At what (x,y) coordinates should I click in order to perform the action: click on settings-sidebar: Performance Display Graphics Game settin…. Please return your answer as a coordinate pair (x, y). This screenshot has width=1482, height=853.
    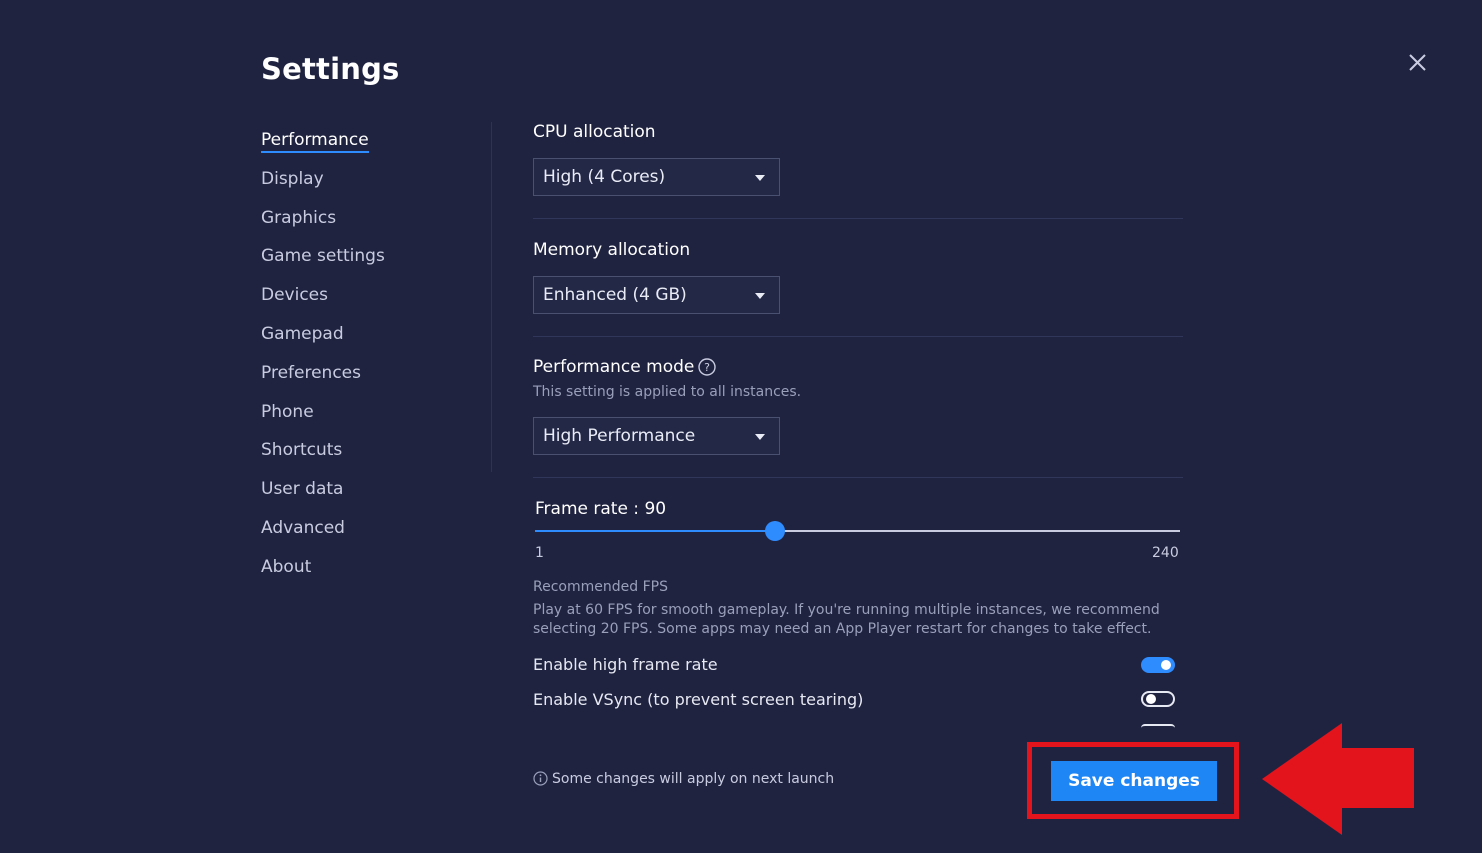
    Looking at the image, I should click on (371, 354).